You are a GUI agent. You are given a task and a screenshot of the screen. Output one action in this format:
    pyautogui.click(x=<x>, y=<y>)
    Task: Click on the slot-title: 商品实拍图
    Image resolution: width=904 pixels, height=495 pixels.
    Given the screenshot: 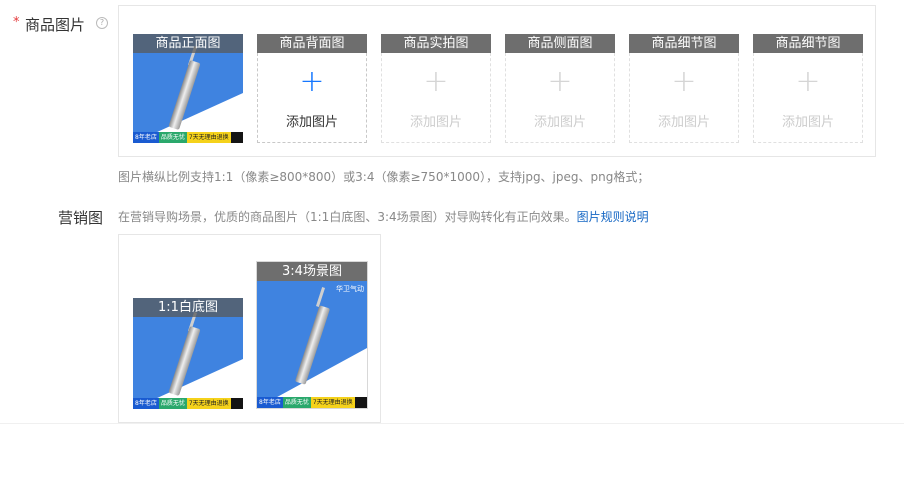 What is the action you would take?
    pyautogui.click(x=436, y=43)
    